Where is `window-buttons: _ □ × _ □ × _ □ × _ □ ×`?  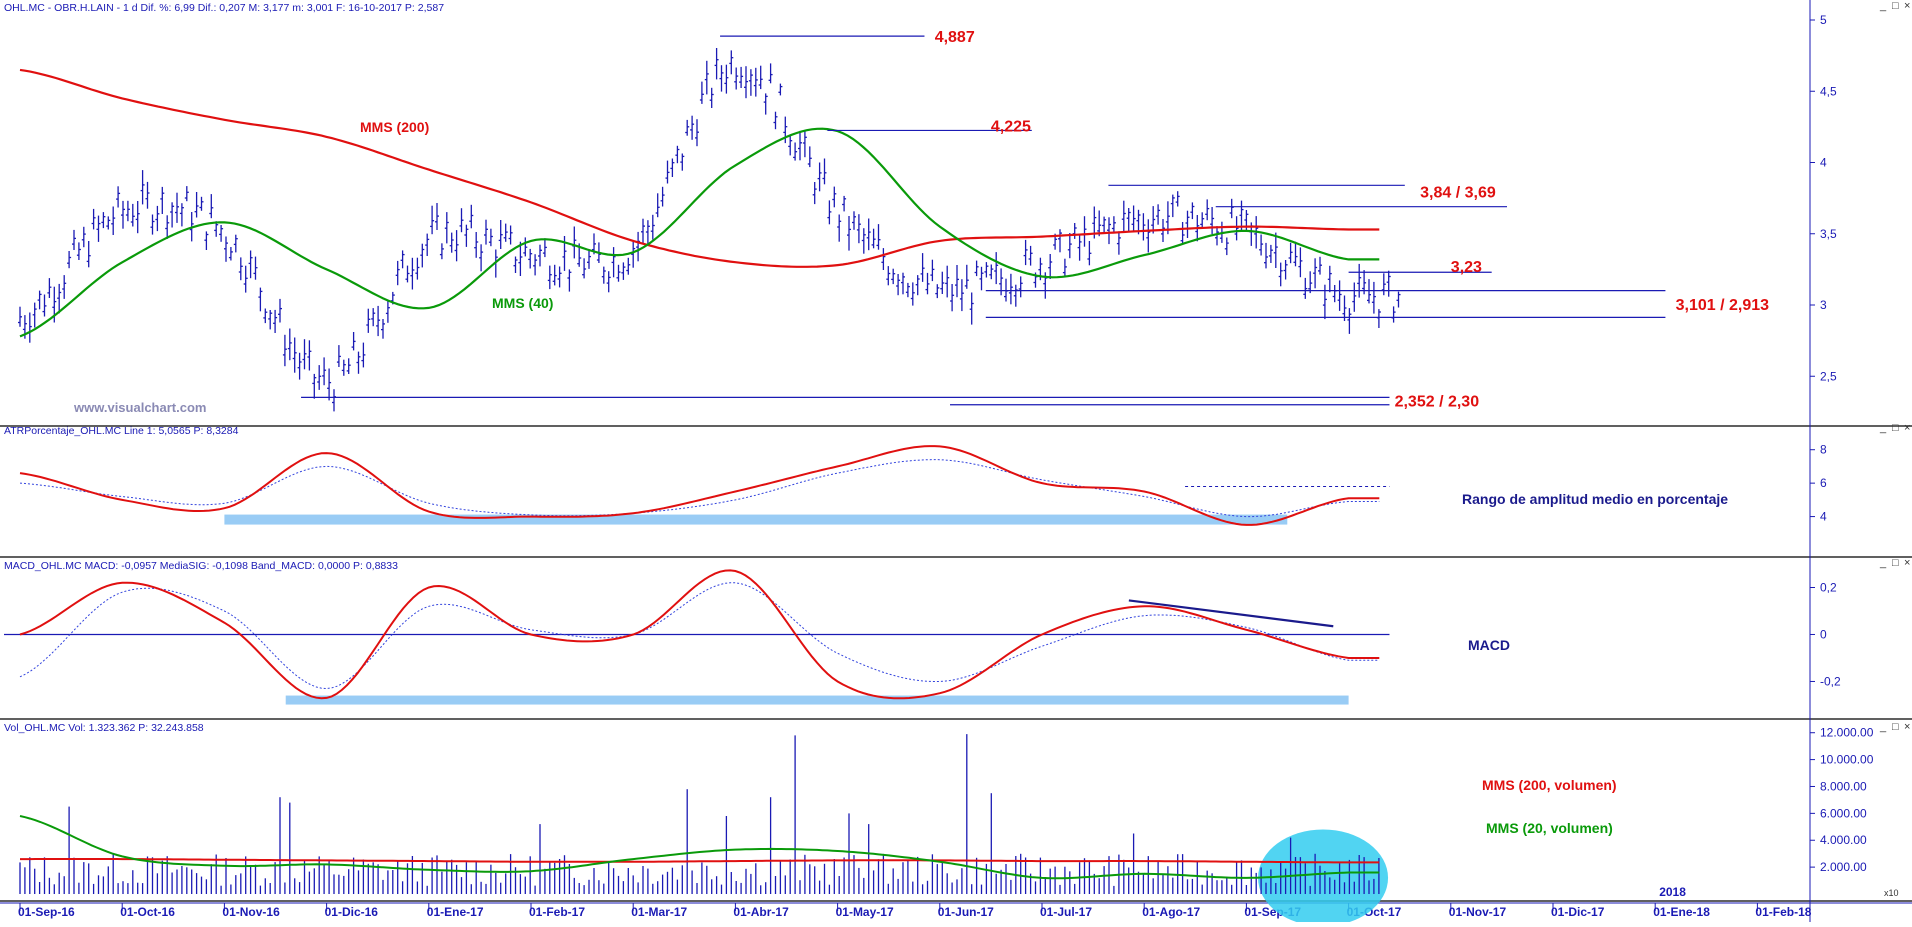
window-buttons: _ □ × _ □ × _ □ × _ □ × is located at coordinates (1894, 366).